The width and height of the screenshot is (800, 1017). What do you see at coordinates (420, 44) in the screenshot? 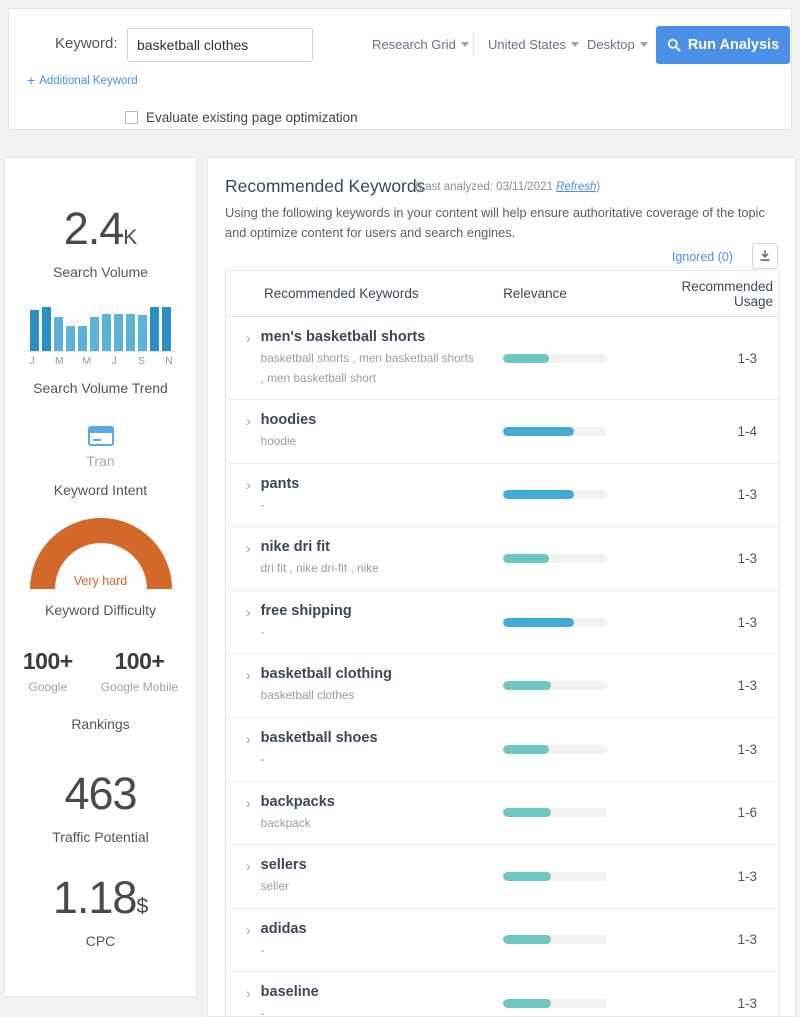
I see `research-grid-dropdown: Research Grid` at bounding box center [420, 44].